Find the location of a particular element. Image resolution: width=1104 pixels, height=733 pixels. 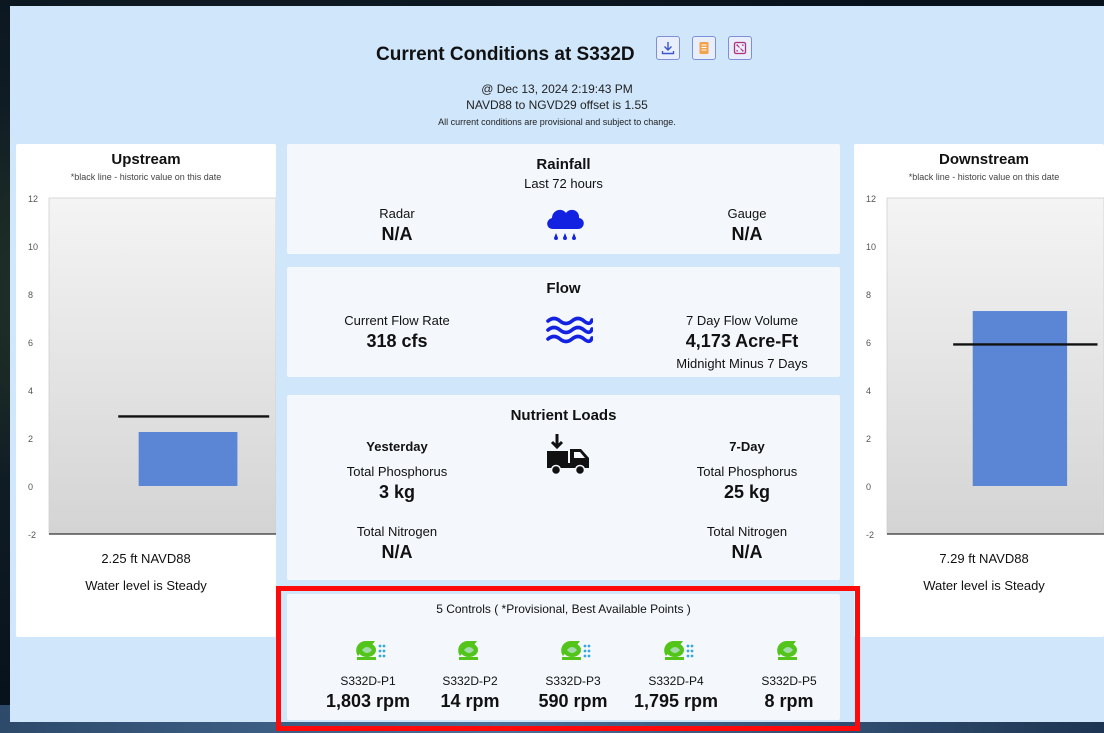

control-name: S332D-P2 is located at coordinates (470, 681).